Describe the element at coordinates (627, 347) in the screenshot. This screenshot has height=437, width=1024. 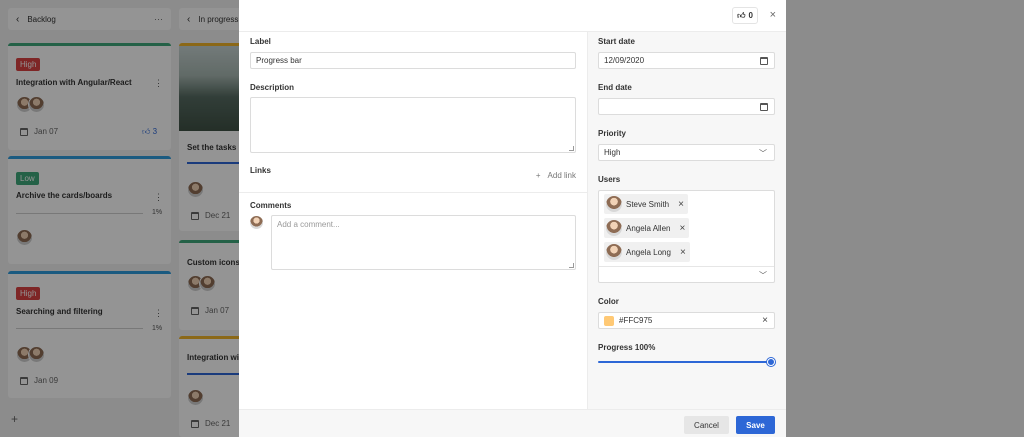
I see `progress-title: Progress 100%` at that location.